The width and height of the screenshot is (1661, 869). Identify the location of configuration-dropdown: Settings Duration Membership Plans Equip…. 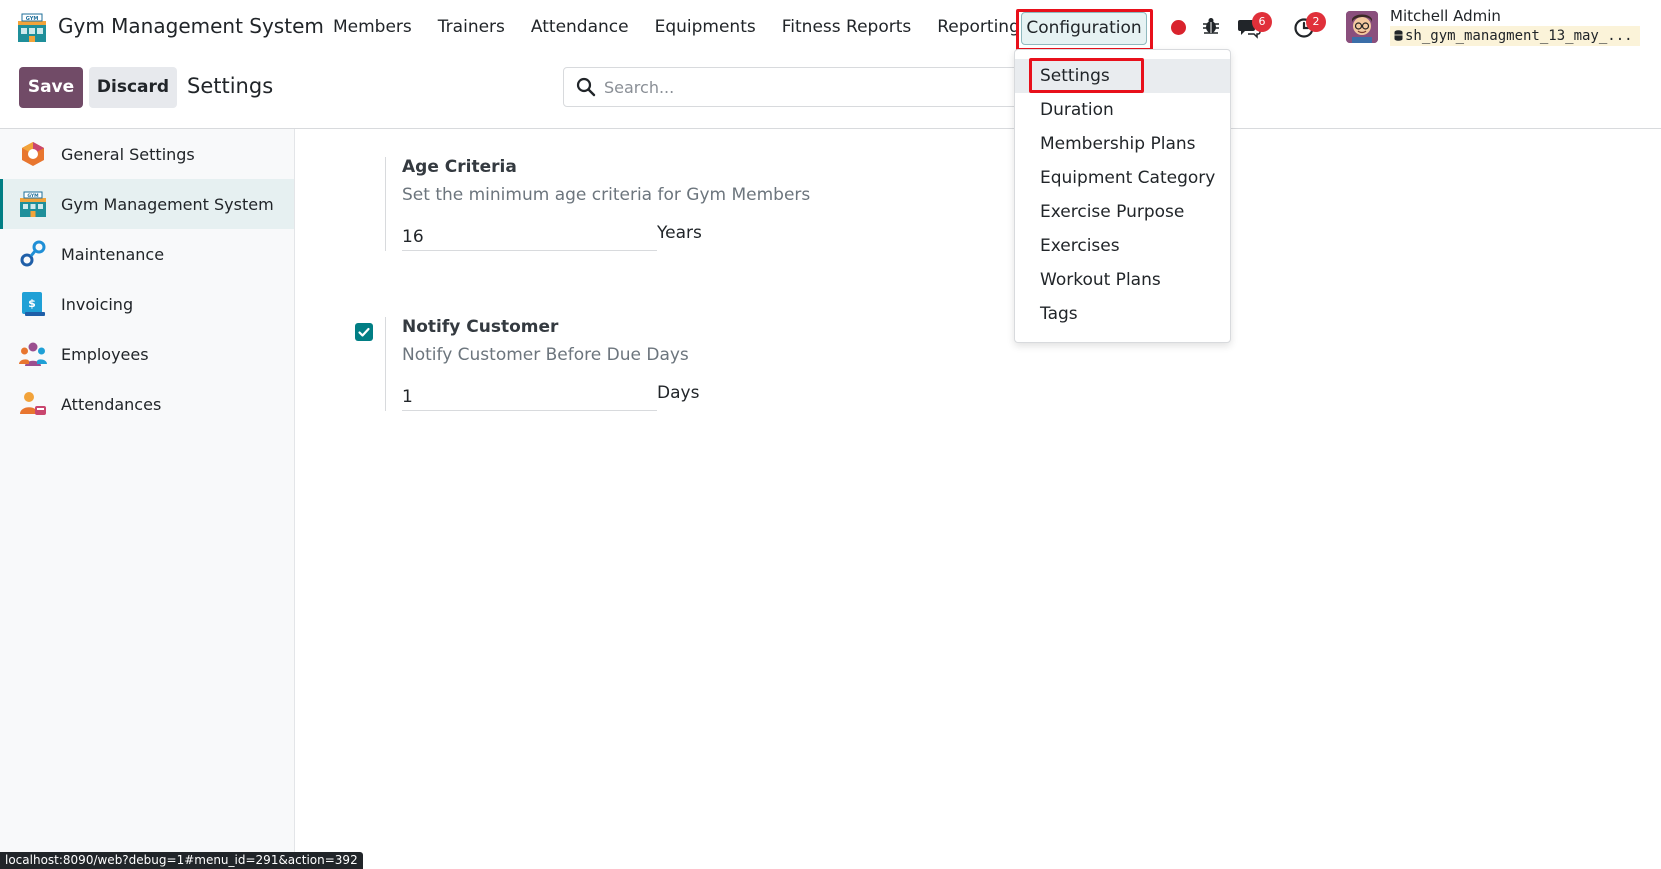
(1122, 196).